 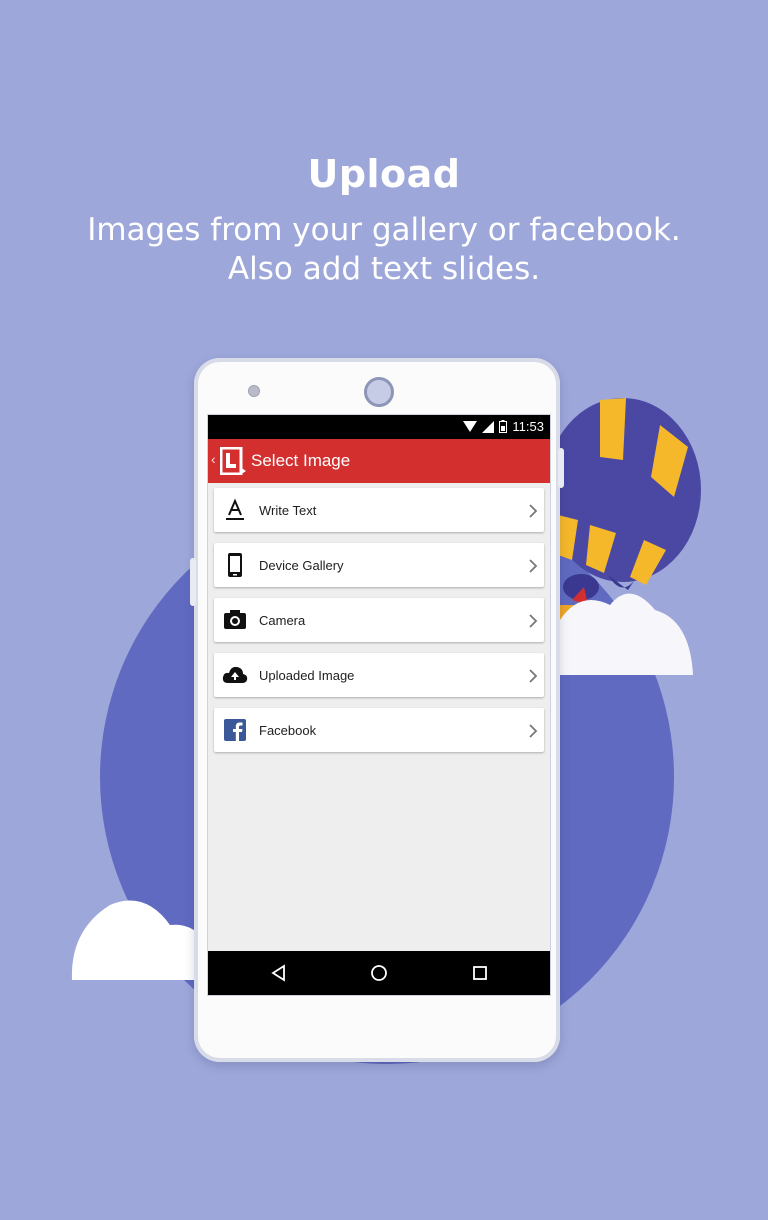 I want to click on promo-title: Upload, so click(x=384, y=174).